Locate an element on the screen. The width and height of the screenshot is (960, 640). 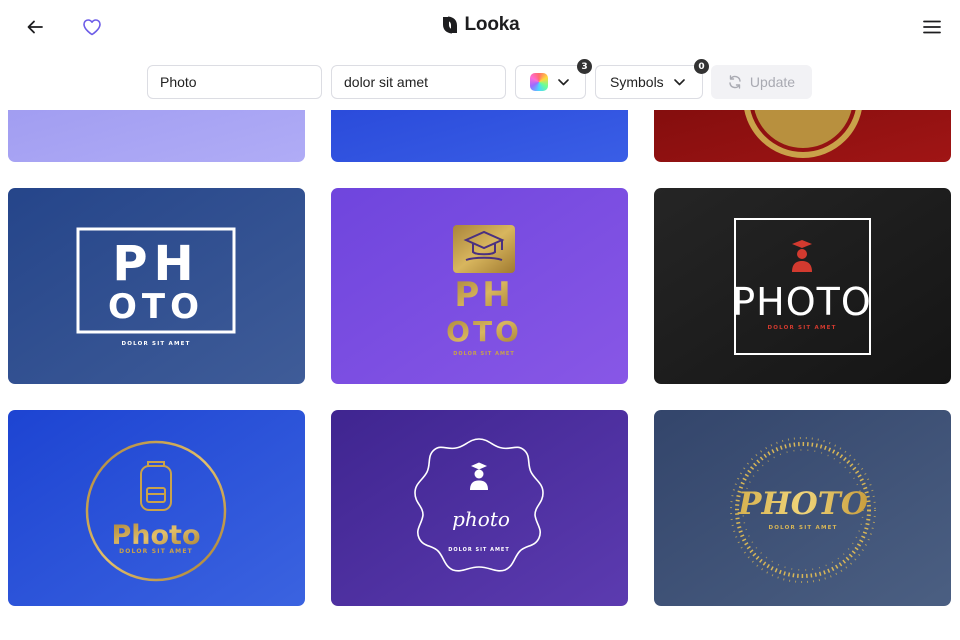
hamburger-menu-icon is located at coordinates (932, 27).